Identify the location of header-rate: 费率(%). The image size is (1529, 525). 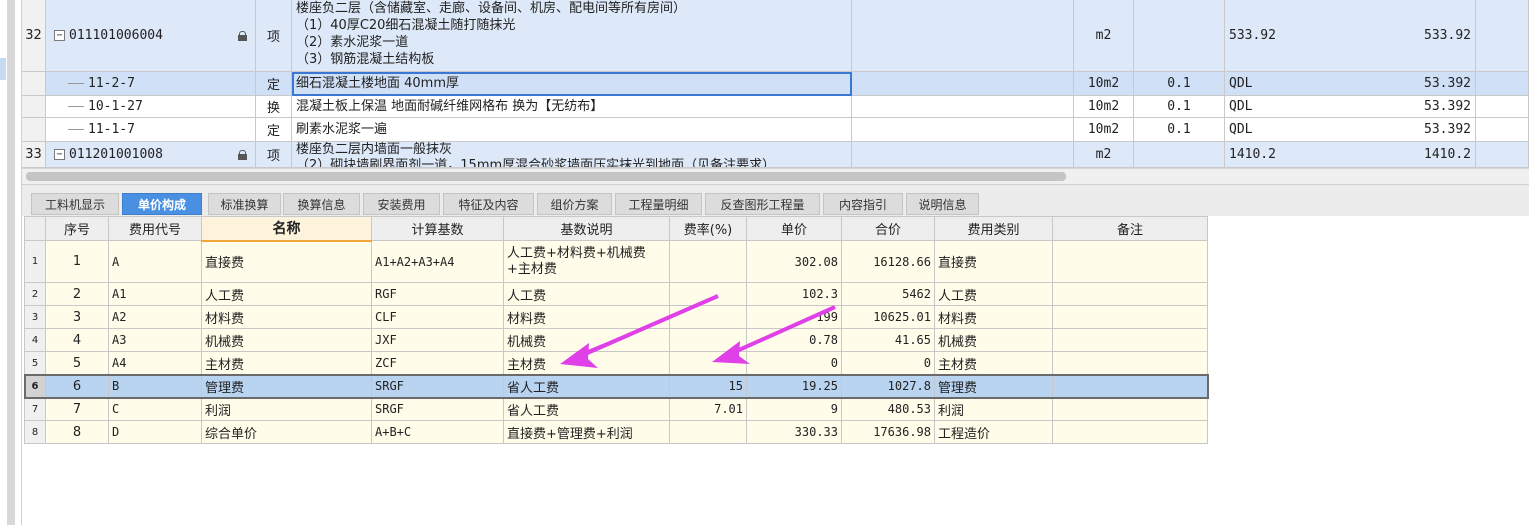
(708, 228).